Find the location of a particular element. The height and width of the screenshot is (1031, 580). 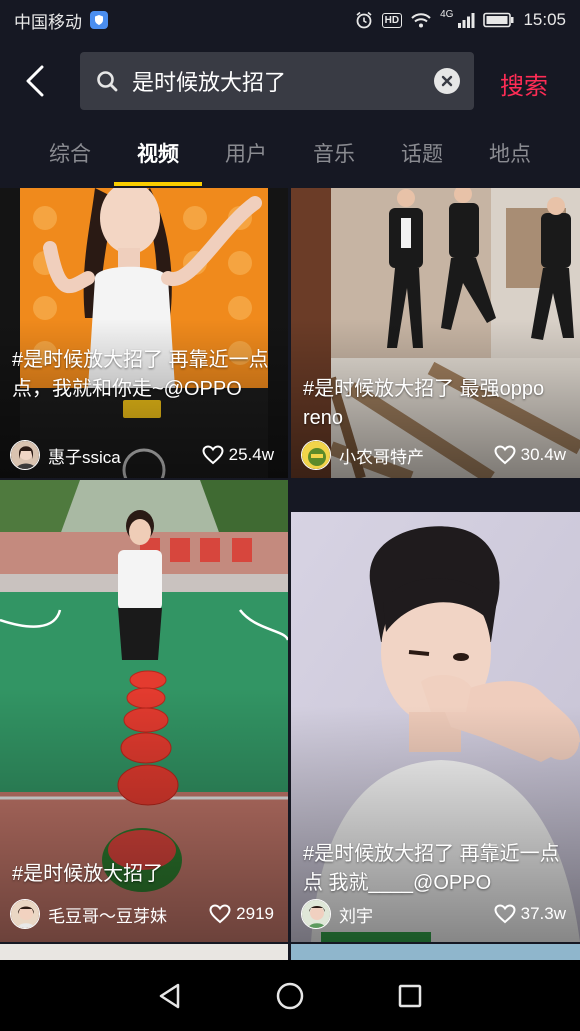

network-type: 4G is located at coordinates (447, 14).